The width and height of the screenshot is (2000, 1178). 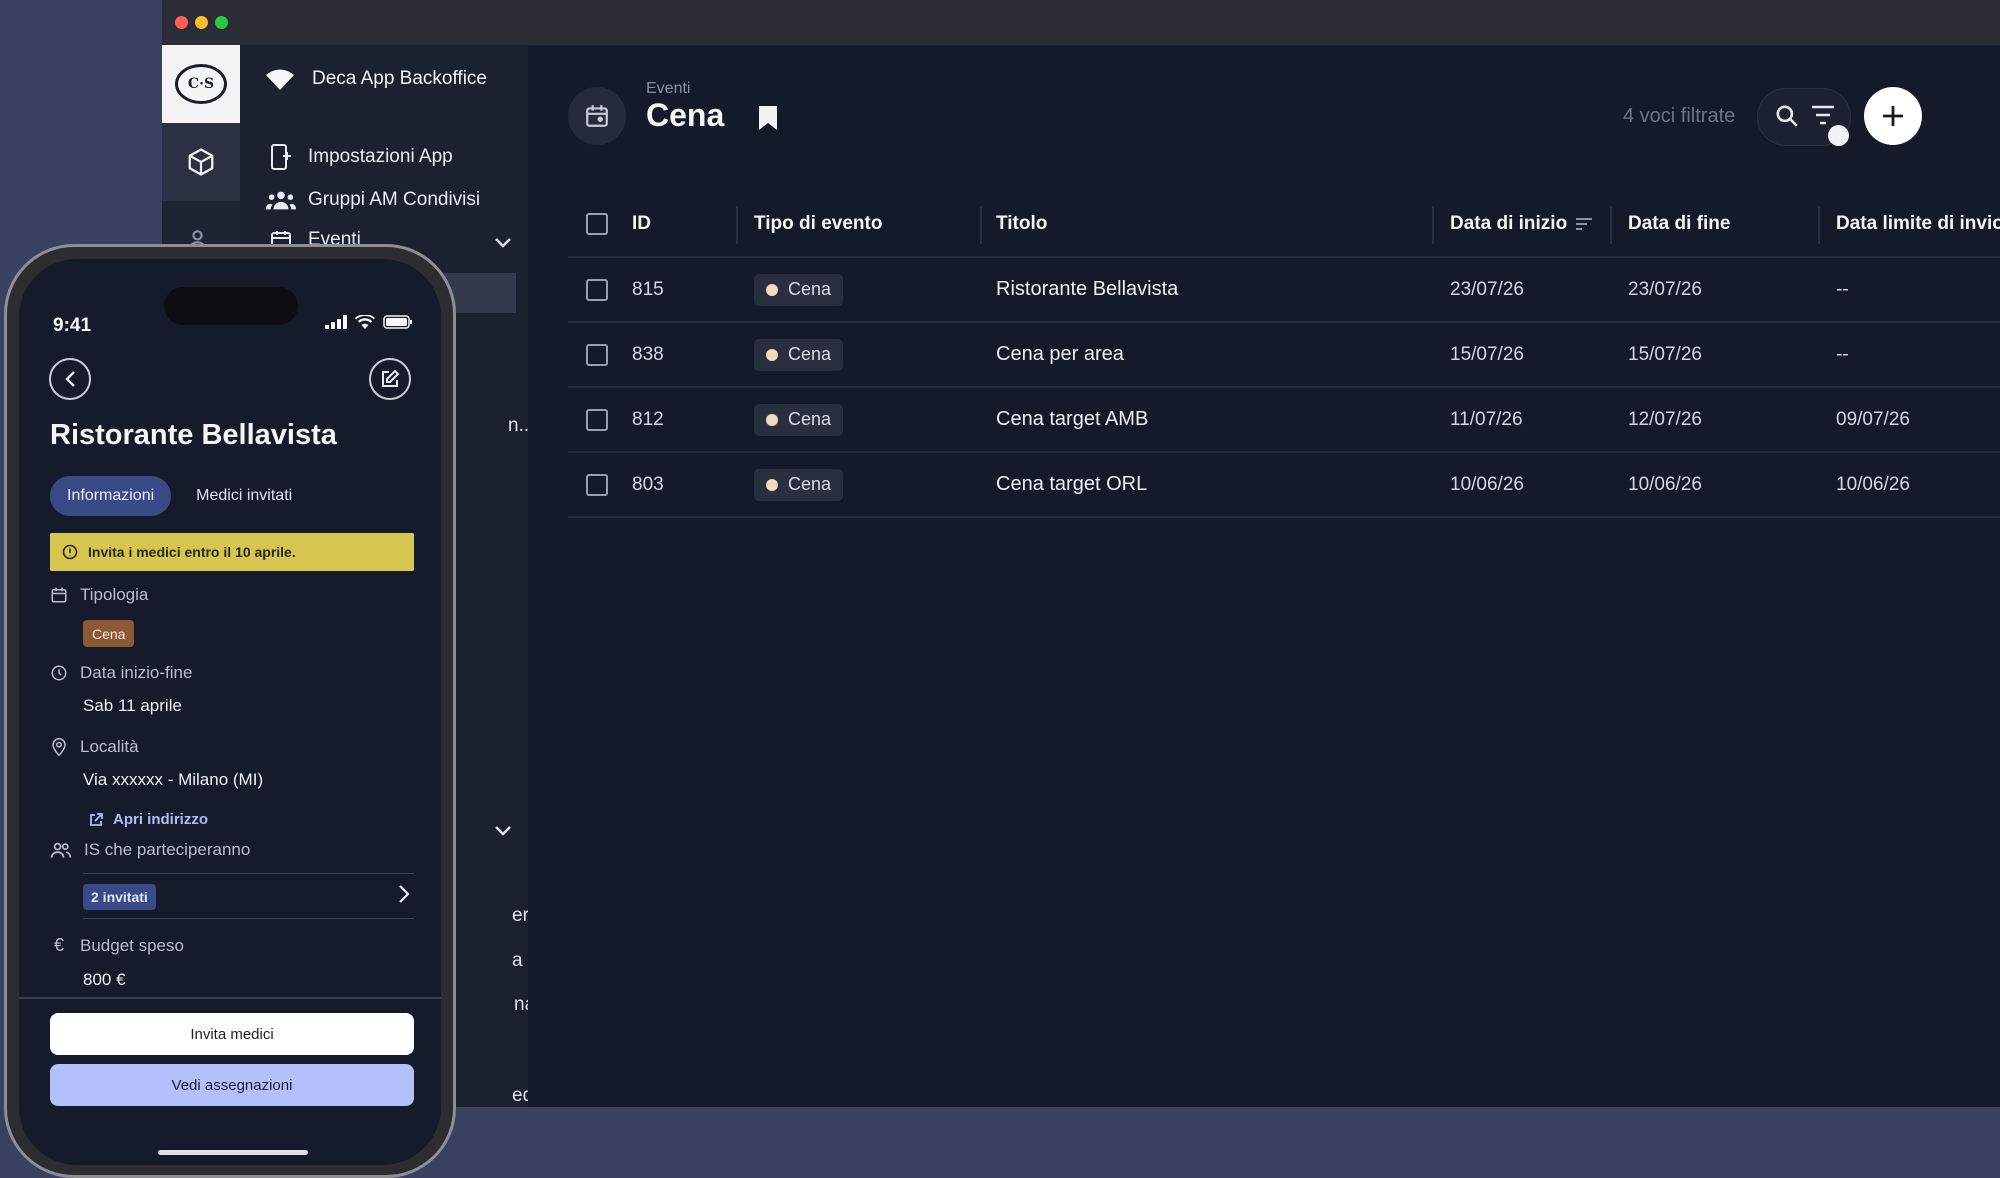 I want to click on window-titlebar, so click(x=1081, y=22).